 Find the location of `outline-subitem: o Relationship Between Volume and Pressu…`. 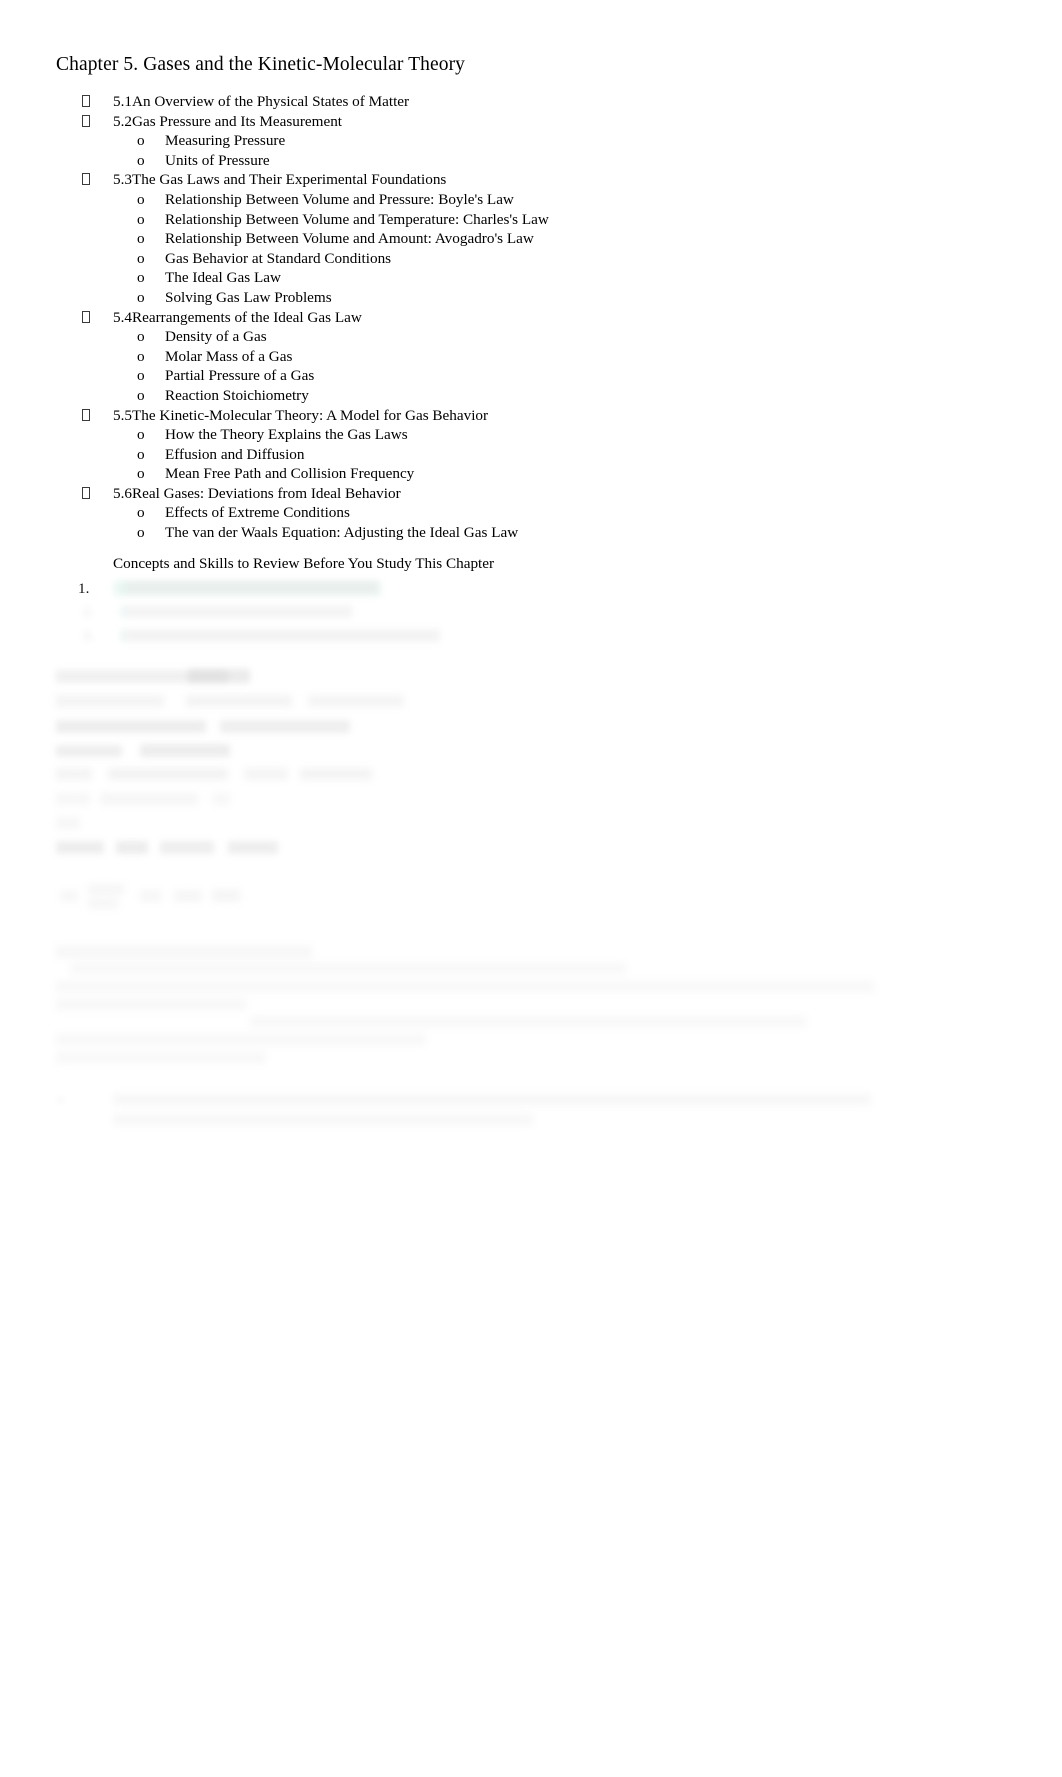

outline-subitem: o Relationship Between Volume and Pressu… is located at coordinates (531, 200).